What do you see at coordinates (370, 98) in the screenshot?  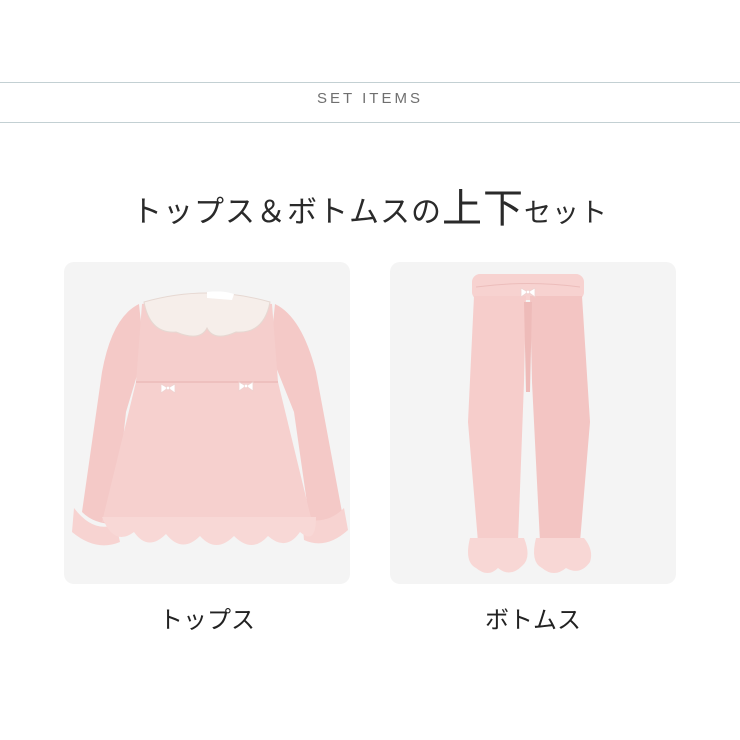 I see `section-label: SET ITEMS` at bounding box center [370, 98].